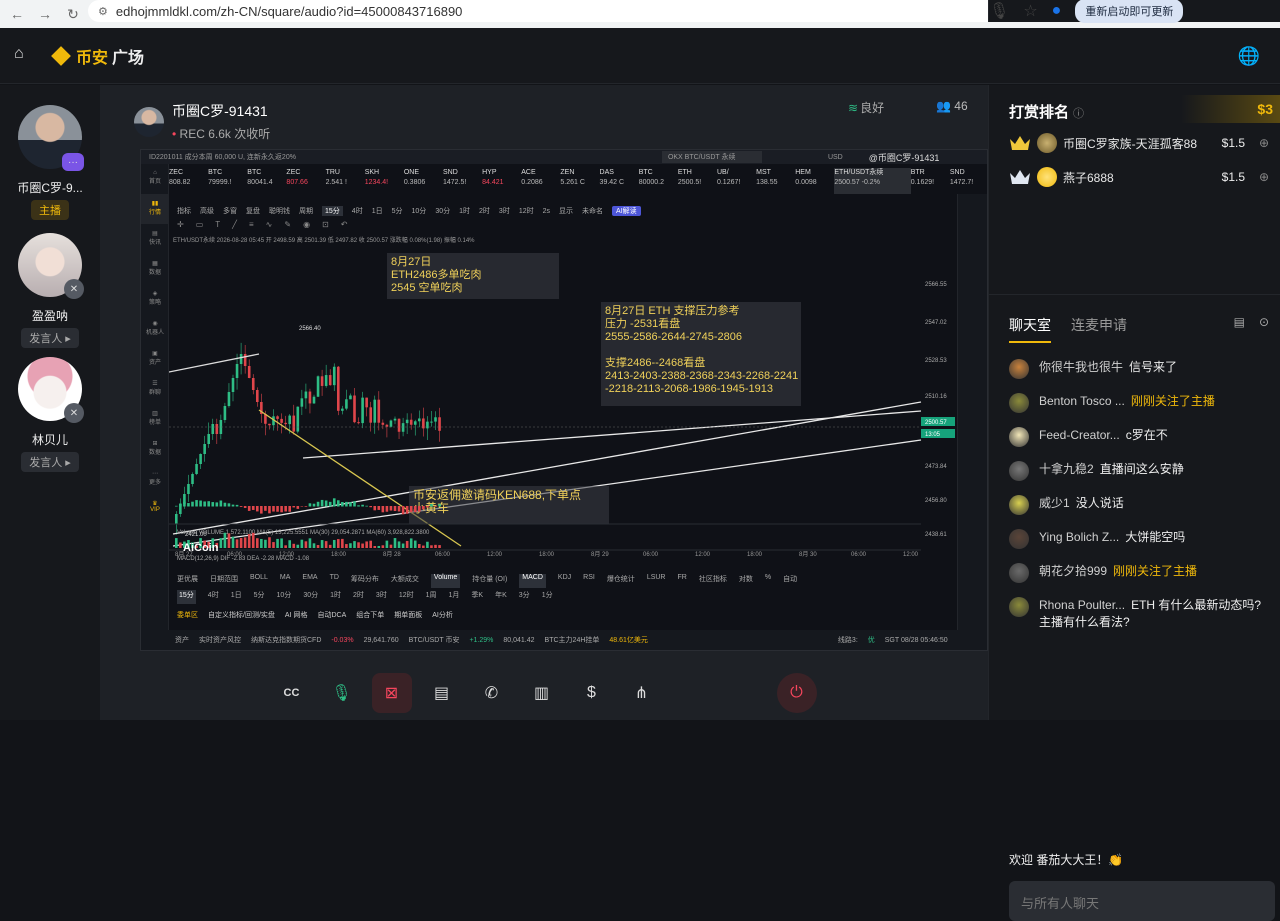 This screenshot has width=1280, height=921. I want to click on bottomtabs-item: BOLL, so click(259, 581).